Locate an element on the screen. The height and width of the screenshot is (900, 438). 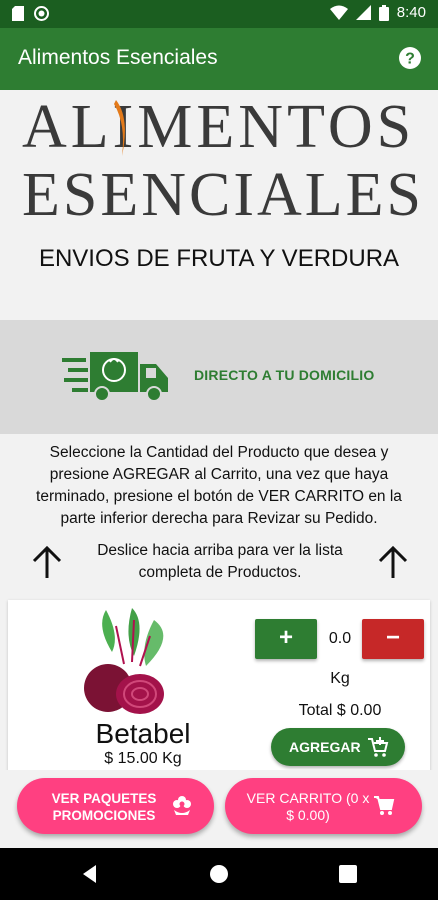
wifi-icon is located at coordinates (338, 12).